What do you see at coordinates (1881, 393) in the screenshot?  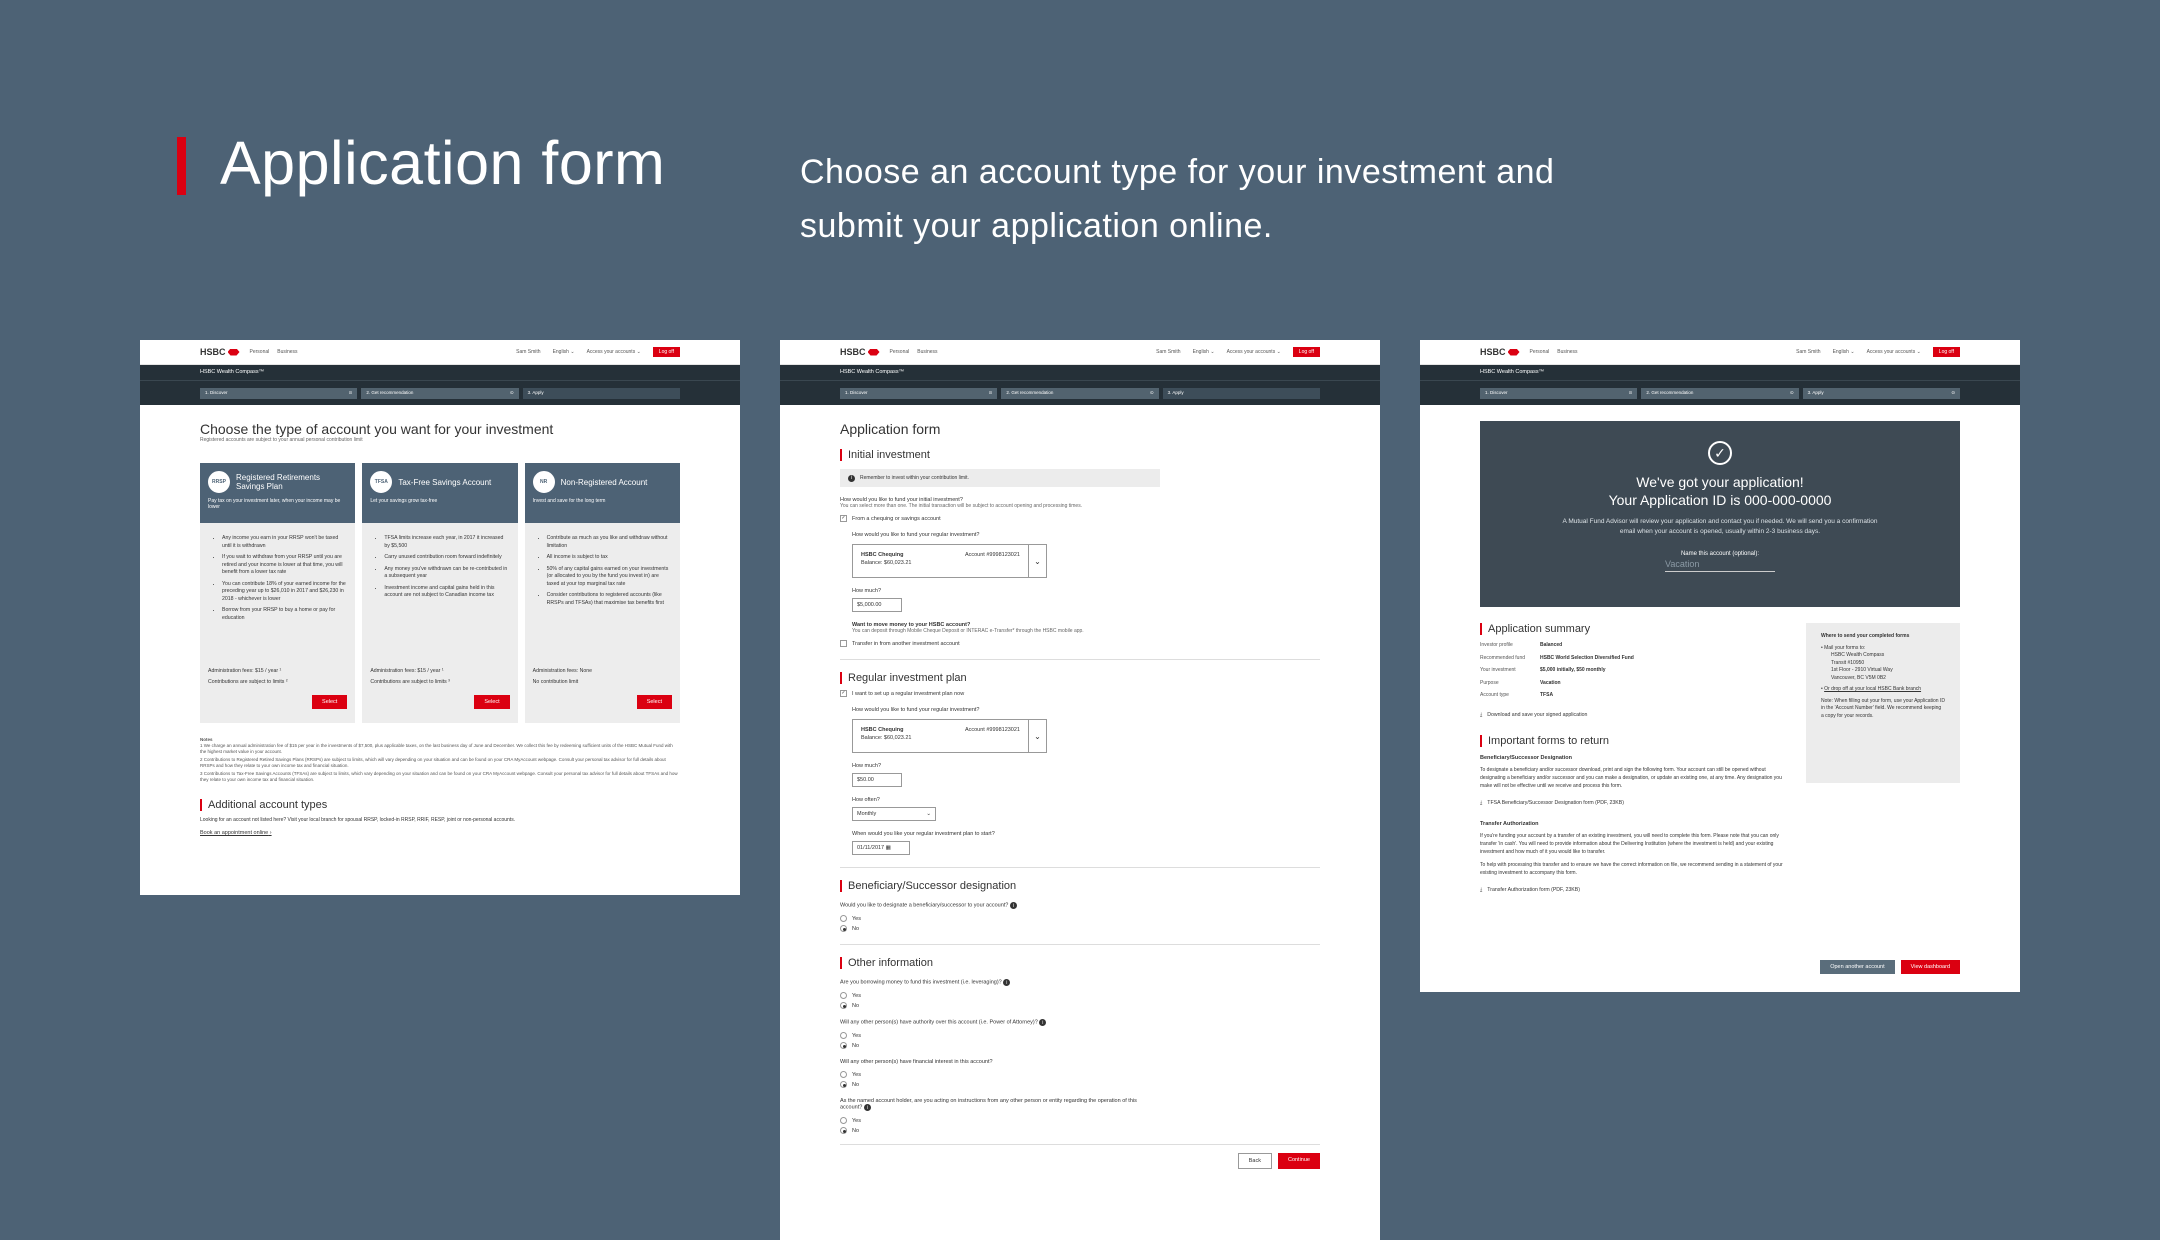 I see `step-apply: 3. Apply ⊙` at bounding box center [1881, 393].